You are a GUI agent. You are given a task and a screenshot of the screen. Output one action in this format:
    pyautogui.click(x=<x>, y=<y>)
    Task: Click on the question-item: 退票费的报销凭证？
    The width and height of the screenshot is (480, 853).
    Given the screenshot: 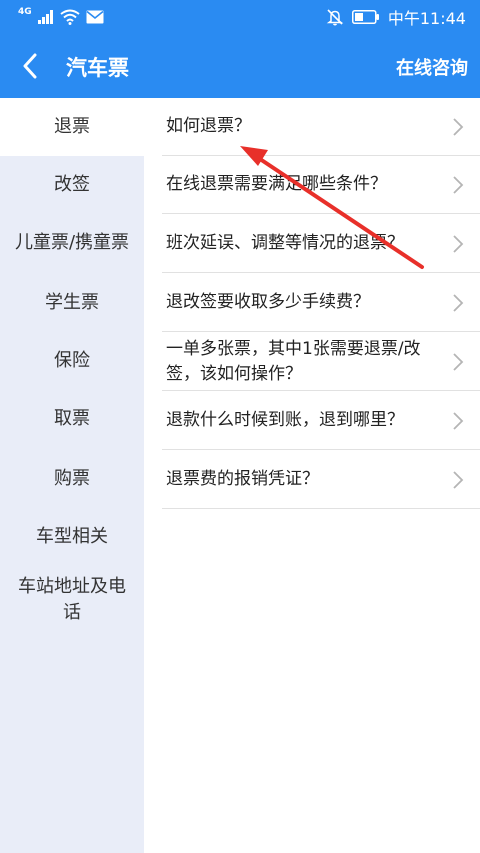 What is the action you would take?
    pyautogui.click(x=321, y=480)
    